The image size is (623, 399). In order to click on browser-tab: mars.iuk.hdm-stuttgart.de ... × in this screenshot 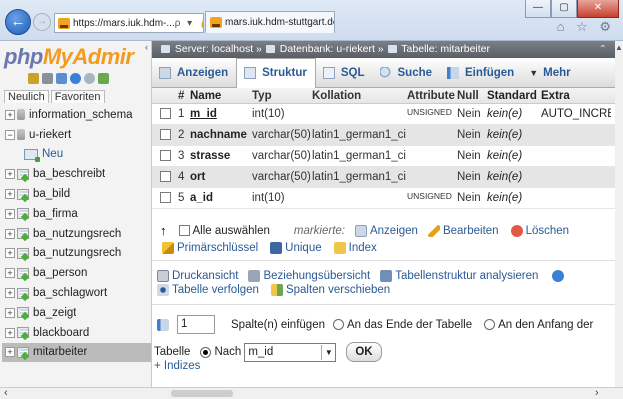, I will do `click(270, 22)`.